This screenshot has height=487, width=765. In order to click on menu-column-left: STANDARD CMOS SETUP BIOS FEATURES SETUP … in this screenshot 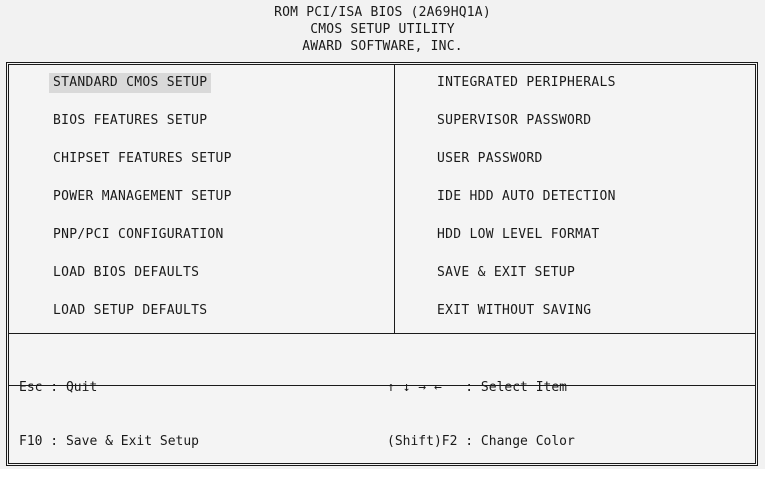, I will do `click(142, 206)`.